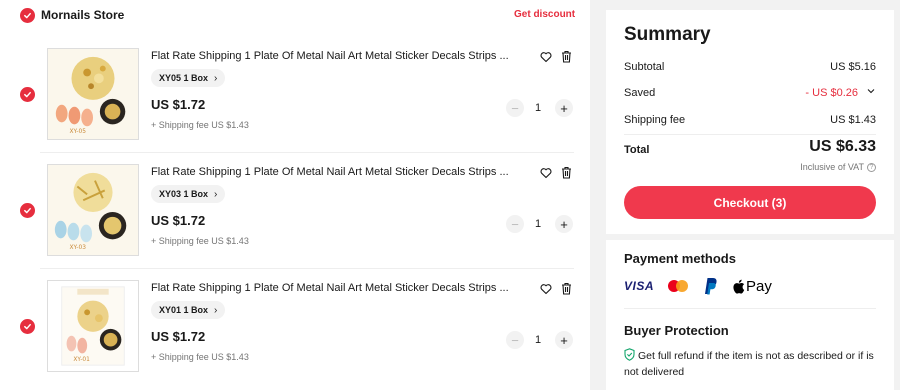  Describe the element at coordinates (739, 286) in the screenshot. I see `apple-icon` at that location.